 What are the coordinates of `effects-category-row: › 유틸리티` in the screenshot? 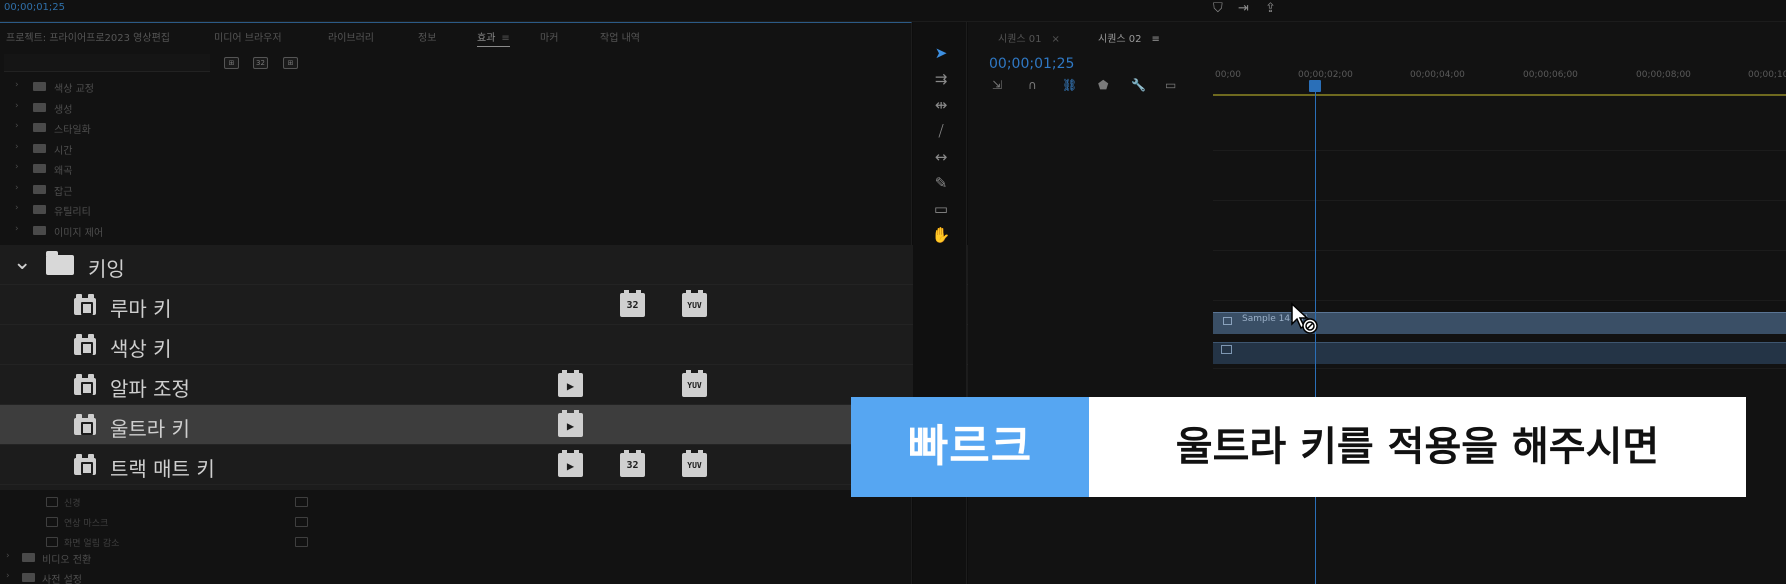 It's located at (456, 210).